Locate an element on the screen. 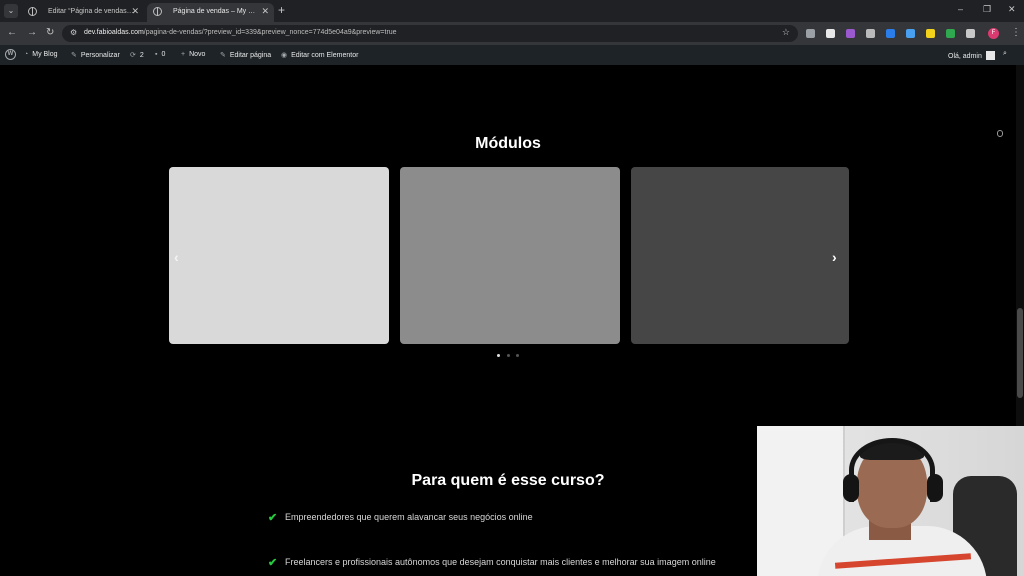 The width and height of the screenshot is (1024, 576). updates-icon: ⟳ is located at coordinates (133, 55).